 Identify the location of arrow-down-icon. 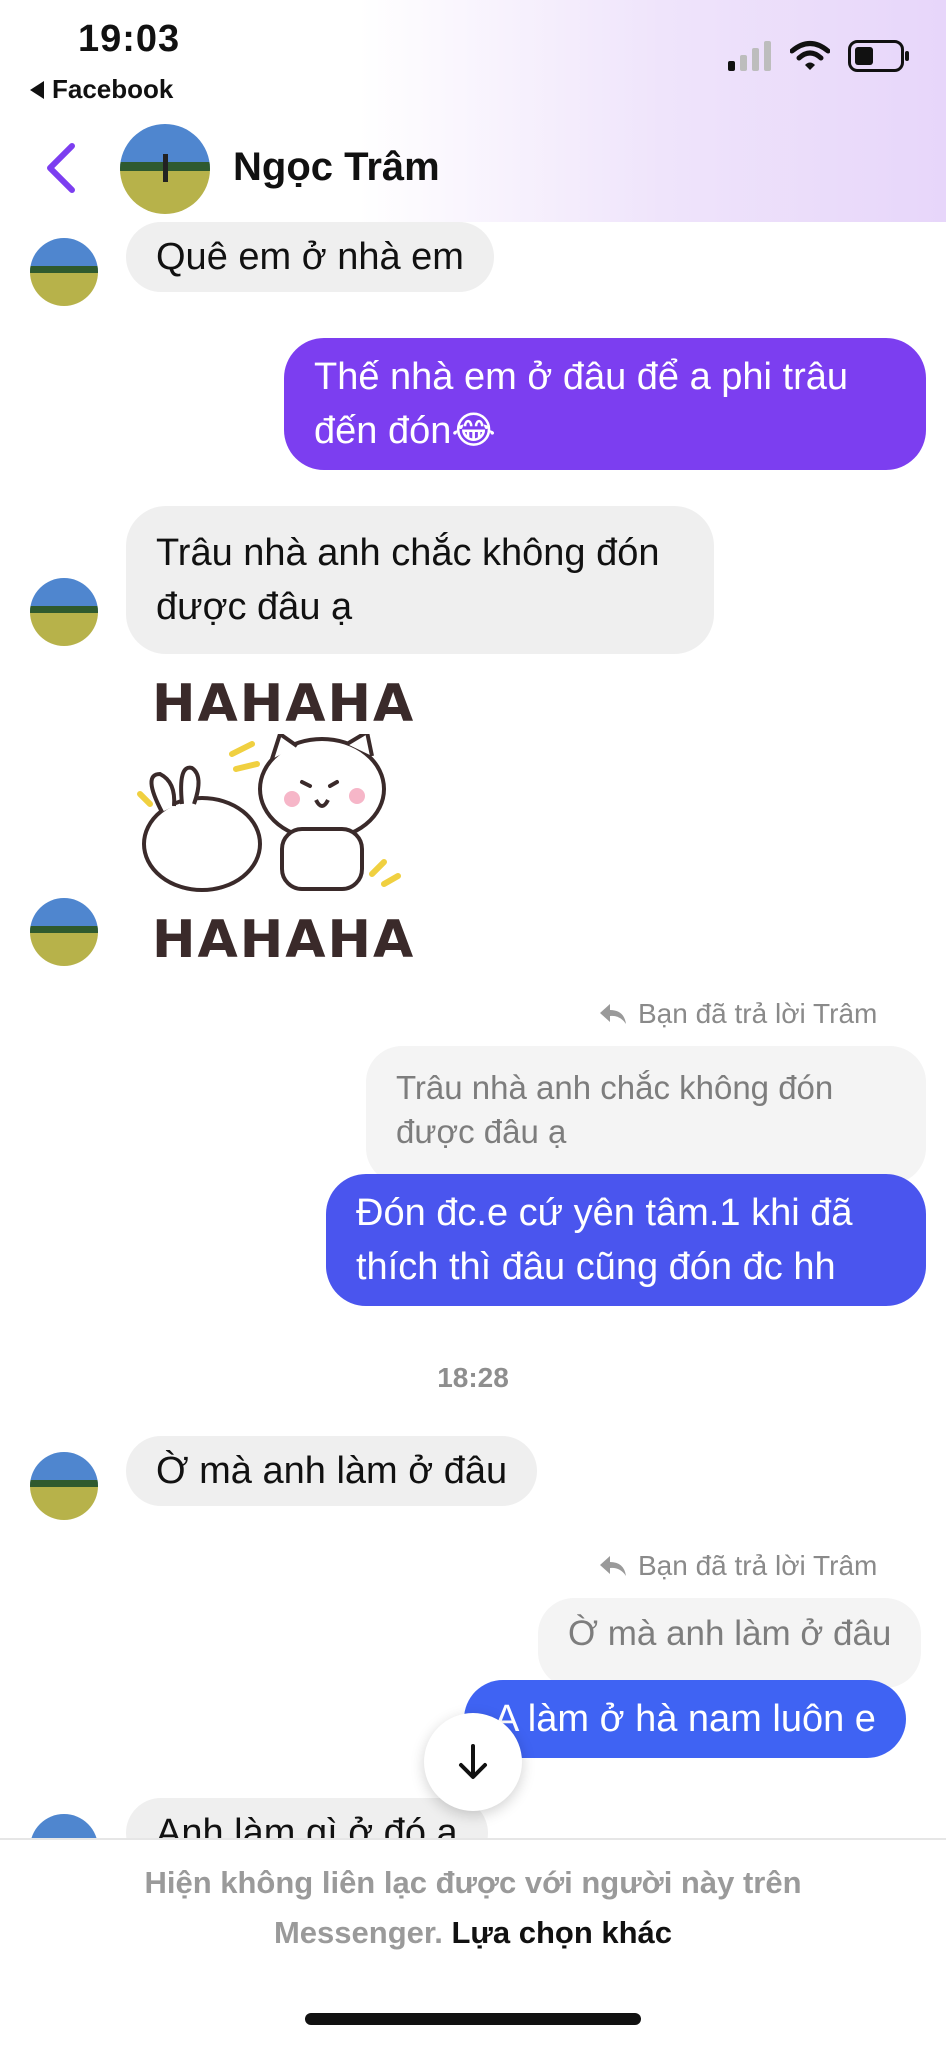
(473, 1761).